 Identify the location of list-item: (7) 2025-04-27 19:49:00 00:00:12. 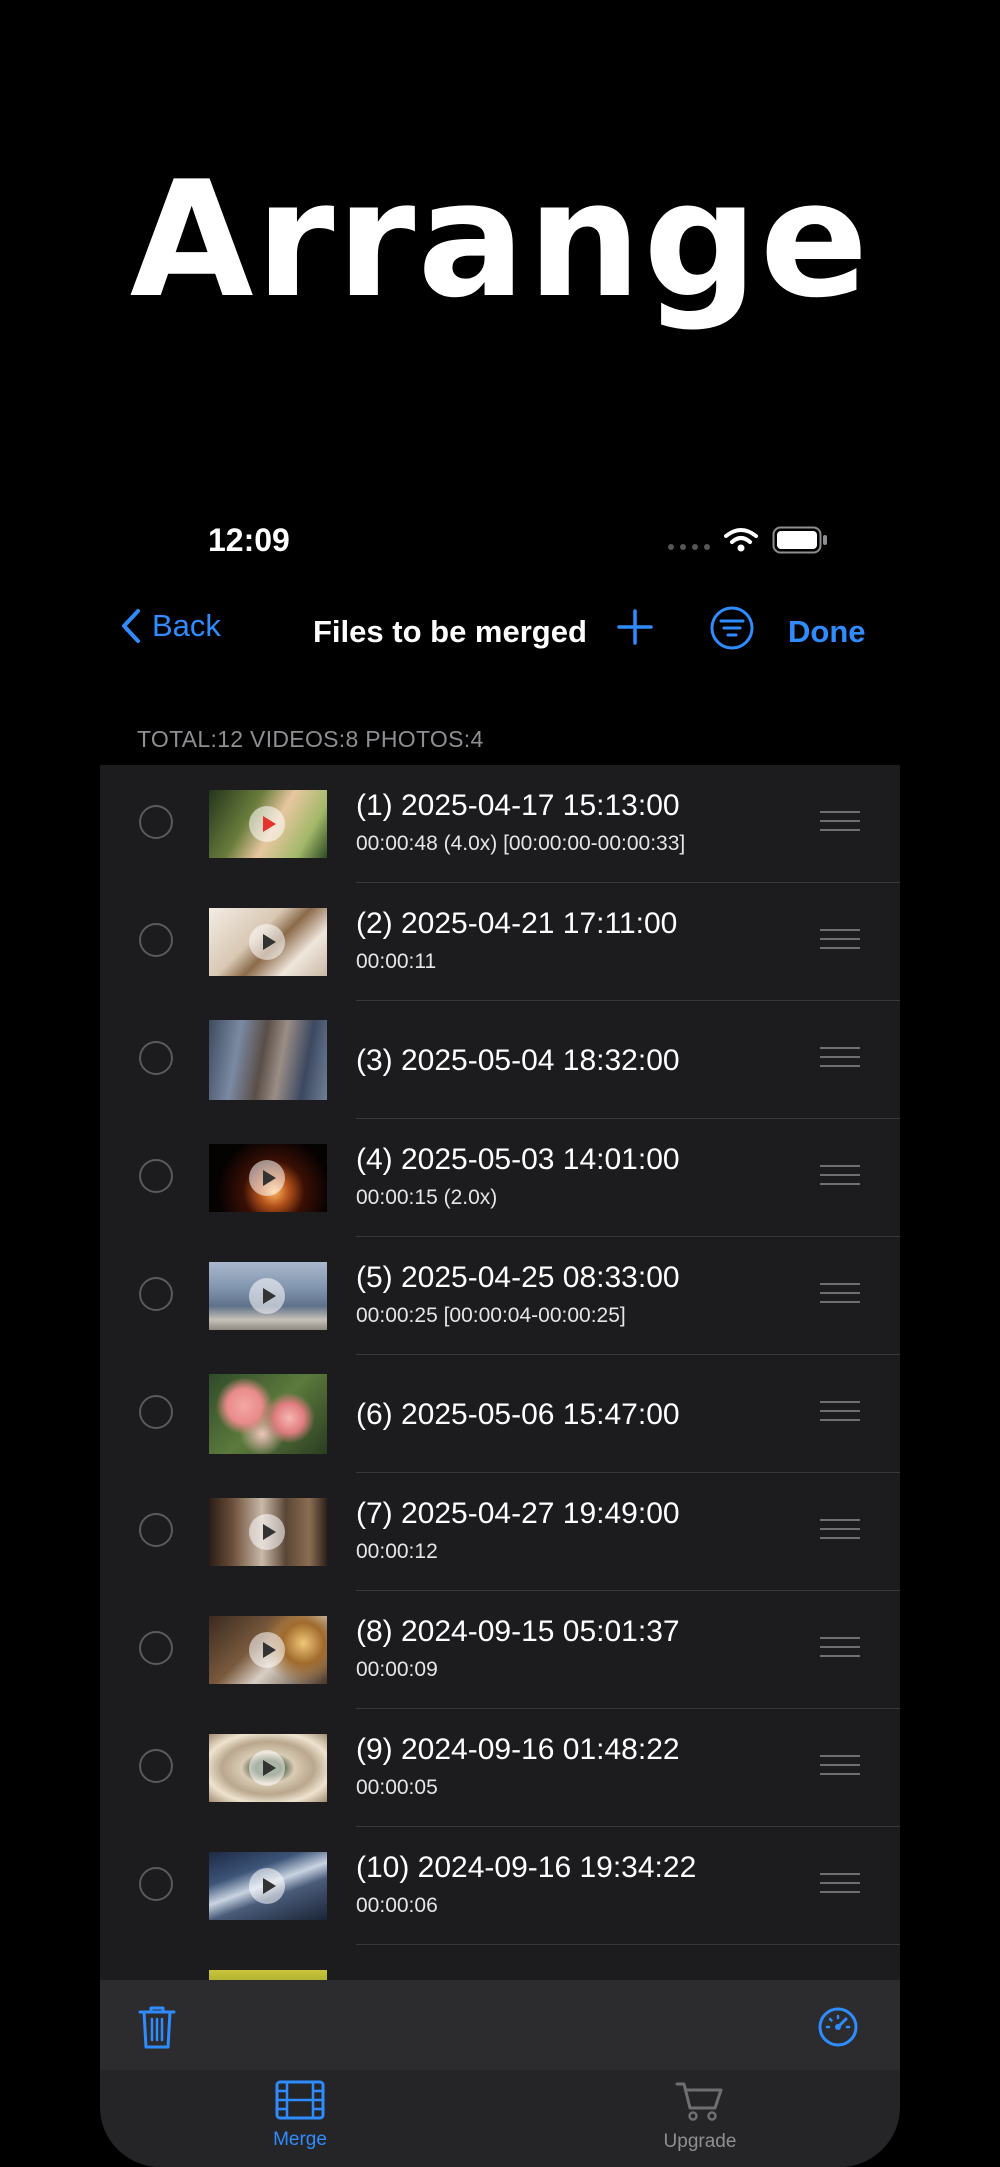
(500, 1532).